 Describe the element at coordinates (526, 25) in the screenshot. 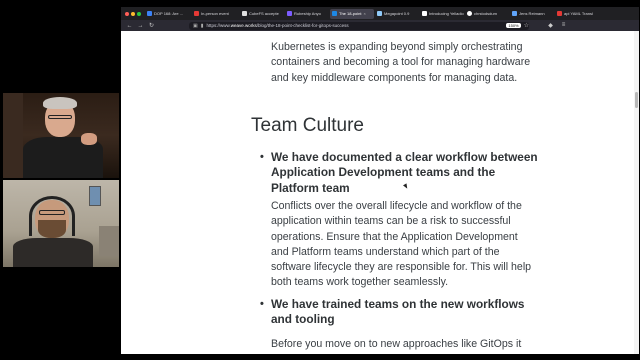

I see `star-icon: ☆` at that location.